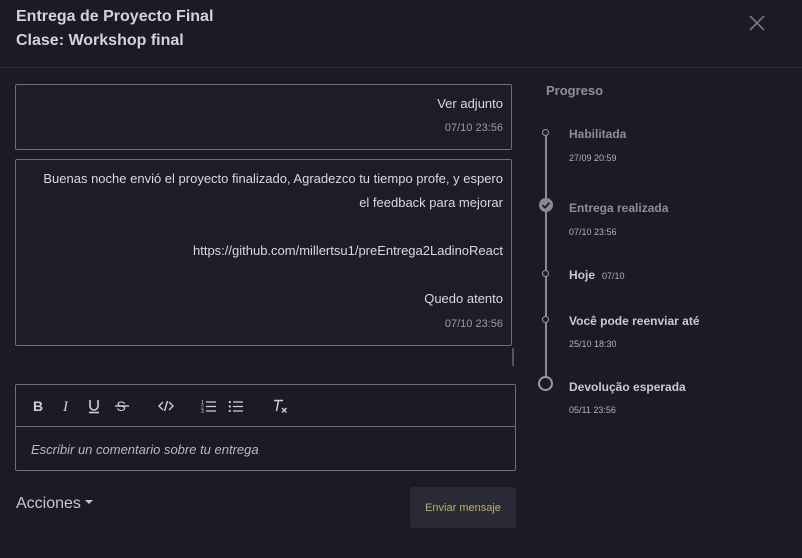 The width and height of the screenshot is (802, 558). What do you see at coordinates (593, 158) in the screenshot?
I see `timeline-step-date: 27/09 20:59` at bounding box center [593, 158].